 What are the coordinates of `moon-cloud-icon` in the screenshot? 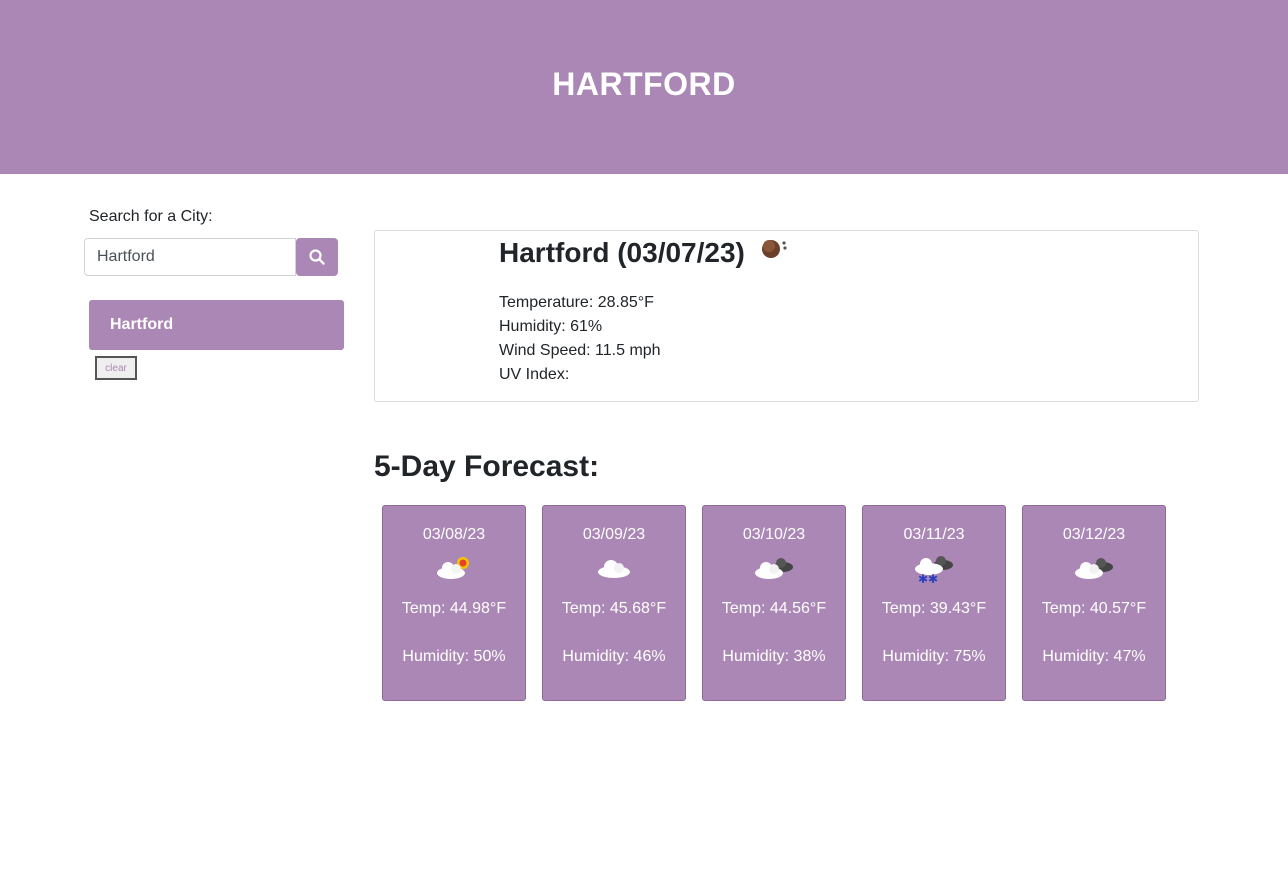 It's located at (774, 251).